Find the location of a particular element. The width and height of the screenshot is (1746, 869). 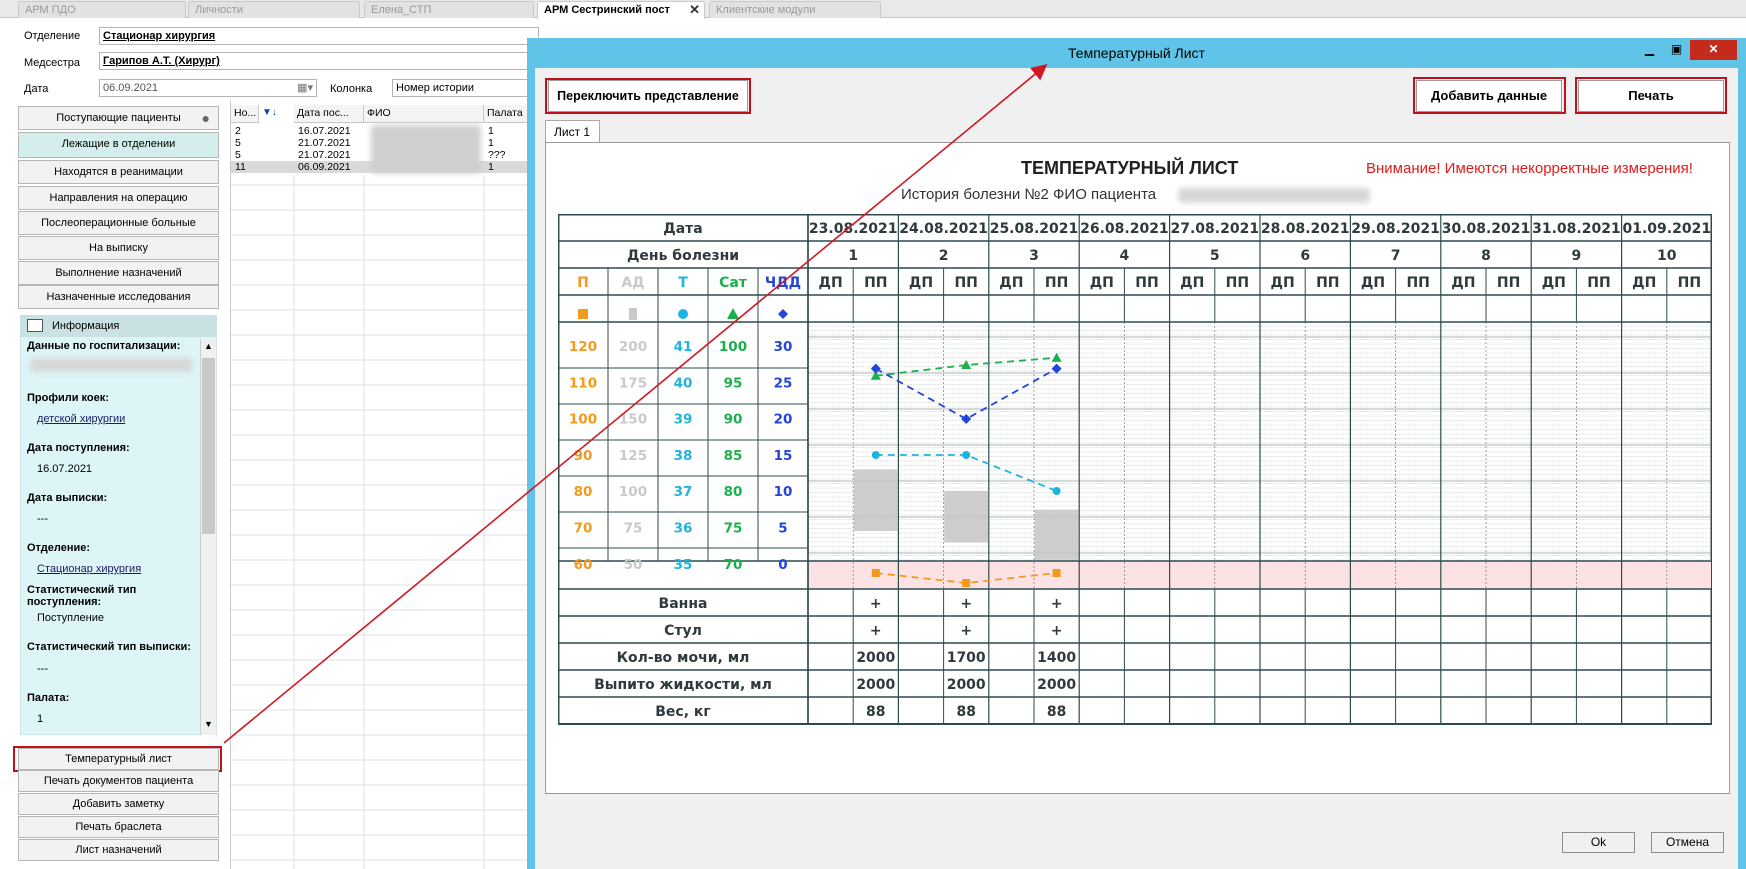

scroll-thumb is located at coordinates (208, 446).